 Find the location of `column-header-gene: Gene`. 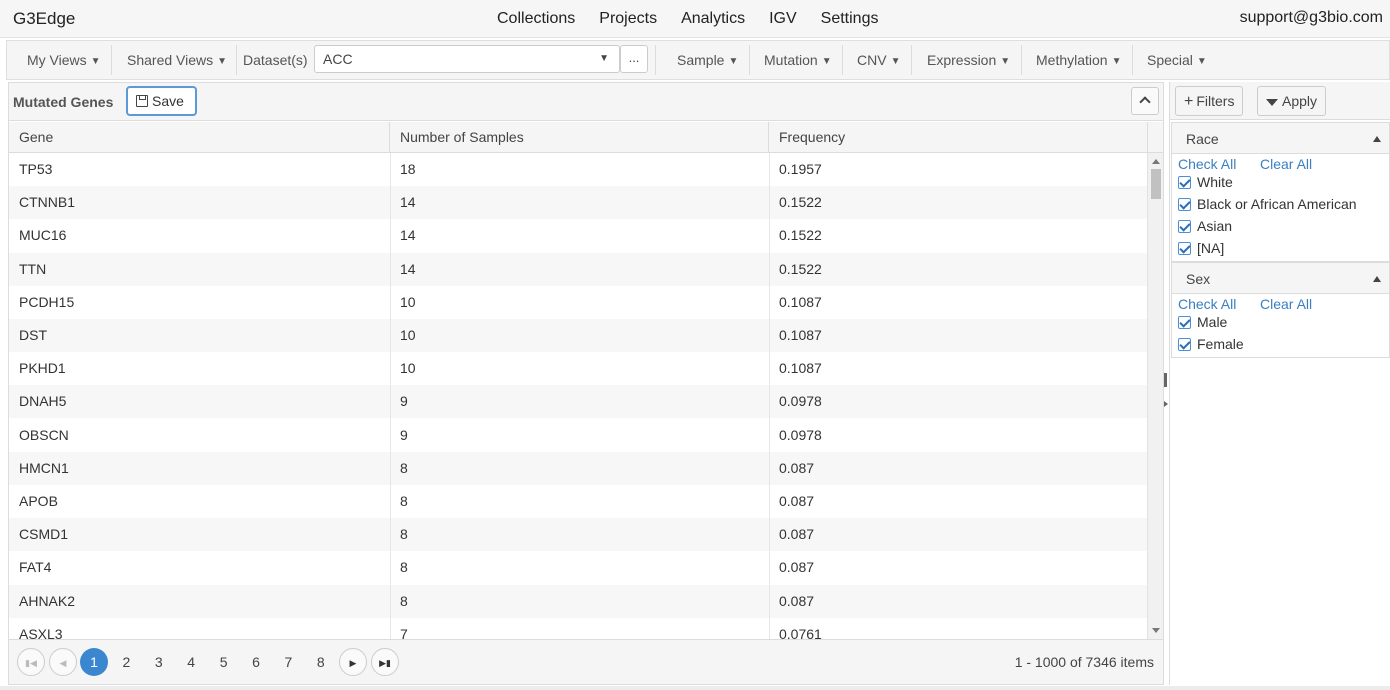

column-header-gene: Gene is located at coordinates (199, 137).